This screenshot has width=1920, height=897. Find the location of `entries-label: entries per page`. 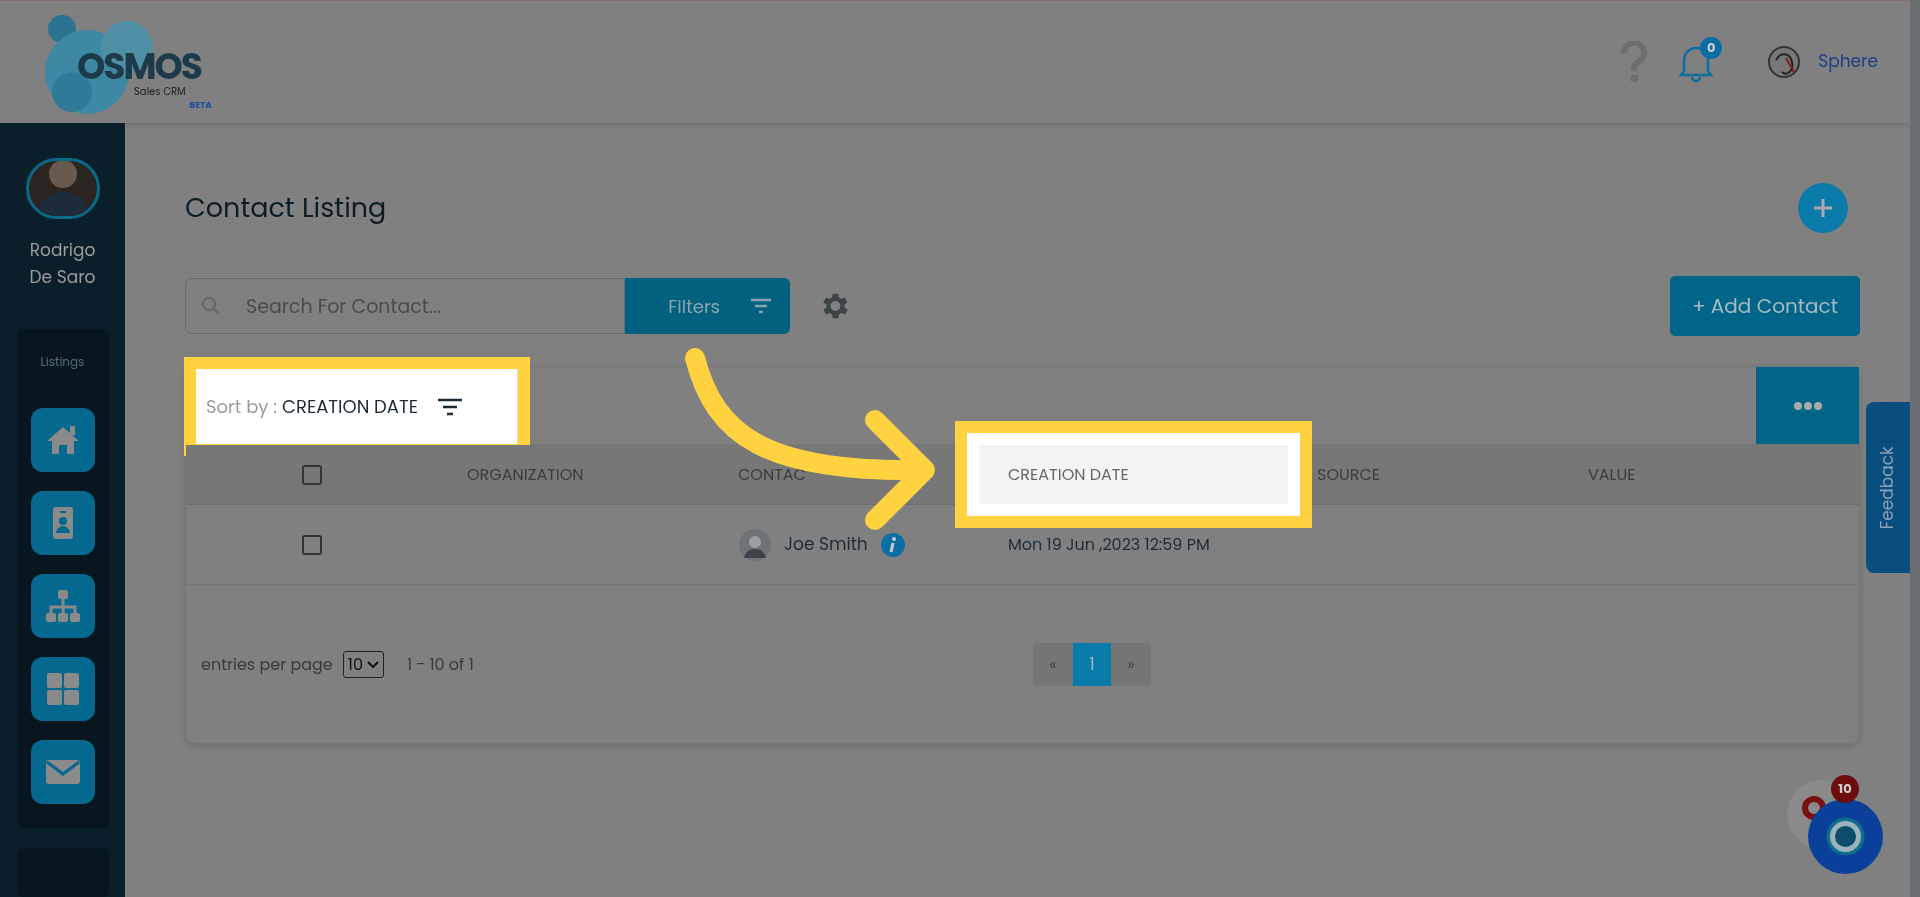

entries-label: entries per page is located at coordinates (267, 664).